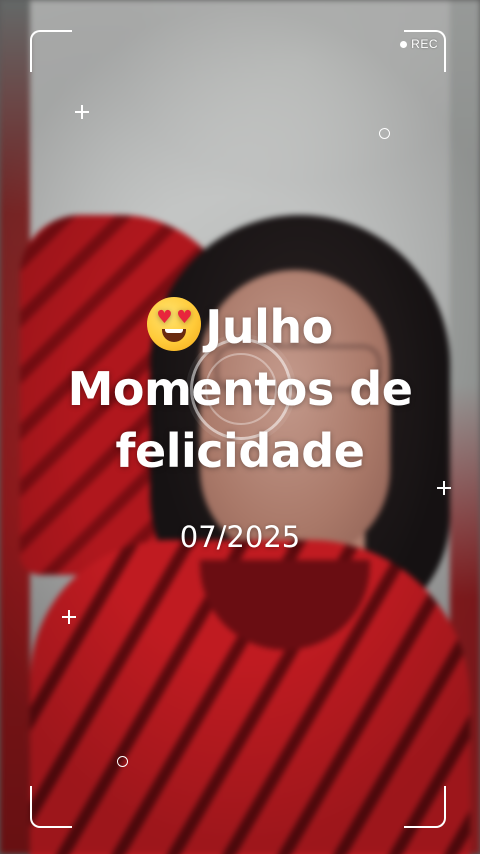 The width and height of the screenshot is (480, 854). Describe the element at coordinates (424, 44) in the screenshot. I see `rec-label: REC` at that location.